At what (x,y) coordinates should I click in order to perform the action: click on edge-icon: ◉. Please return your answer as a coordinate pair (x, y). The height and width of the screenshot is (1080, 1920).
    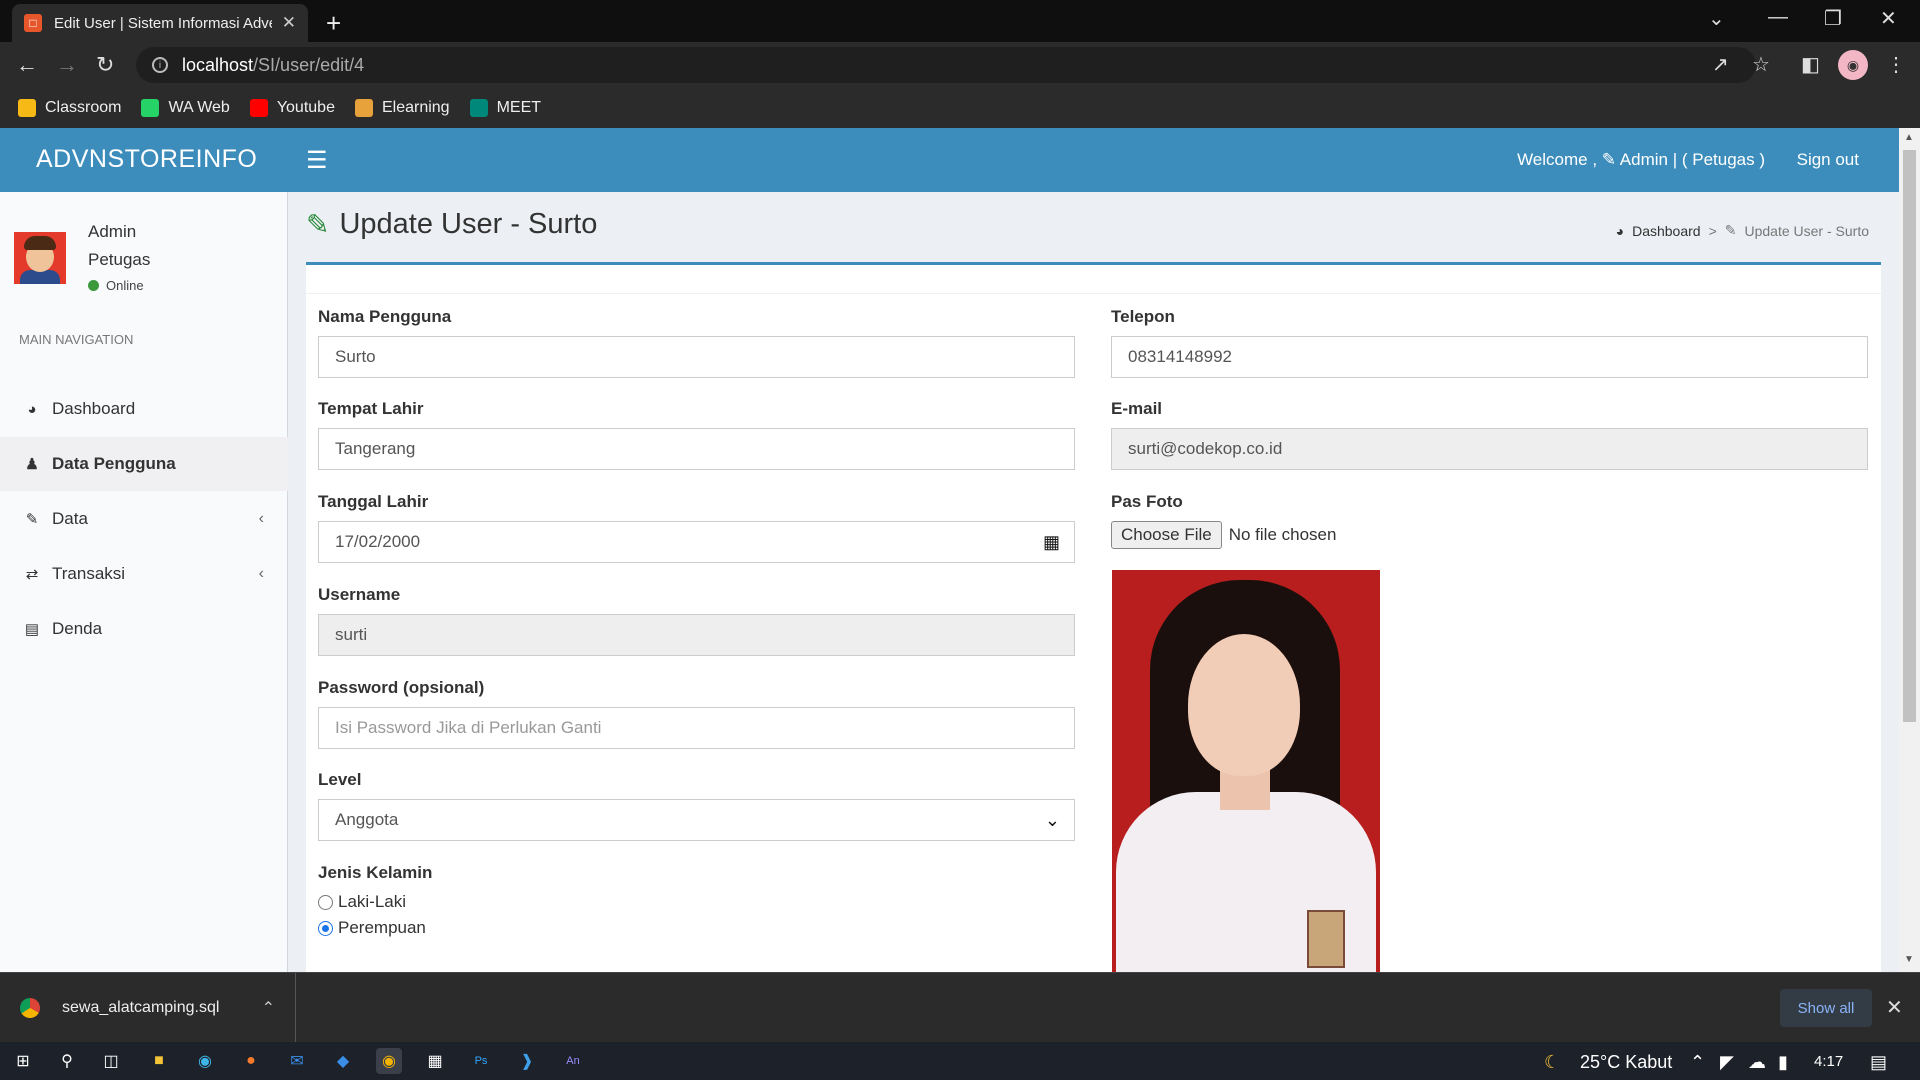
    Looking at the image, I should click on (205, 1061).